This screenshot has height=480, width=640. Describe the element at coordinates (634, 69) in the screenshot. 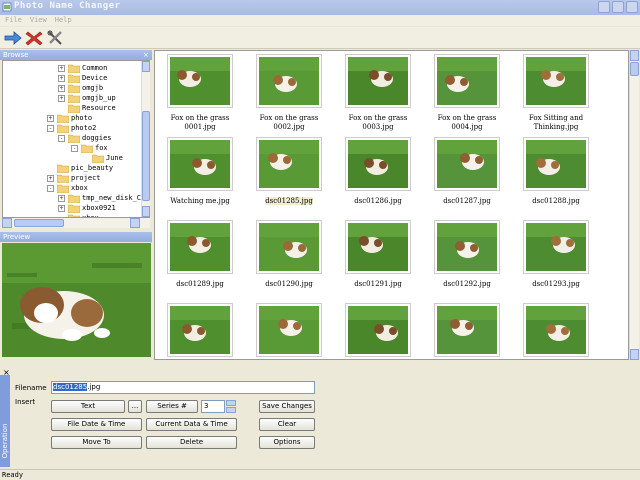

I see `grid-scroll-thumb` at that location.